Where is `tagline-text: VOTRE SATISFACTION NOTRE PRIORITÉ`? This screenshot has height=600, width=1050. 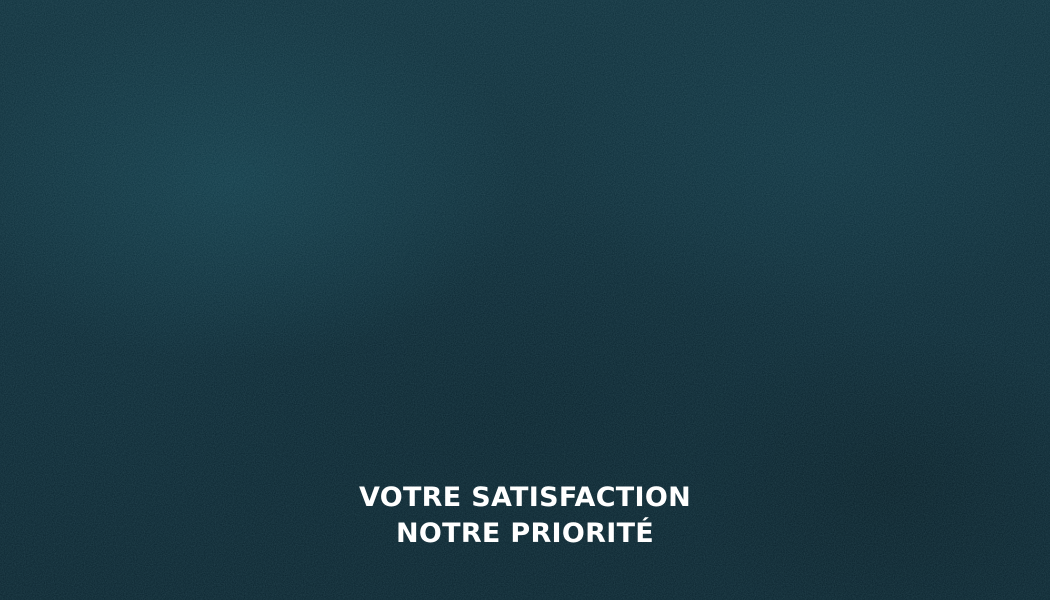
tagline-text: VOTRE SATISFACTION NOTRE PRIORITÉ is located at coordinates (525, 516).